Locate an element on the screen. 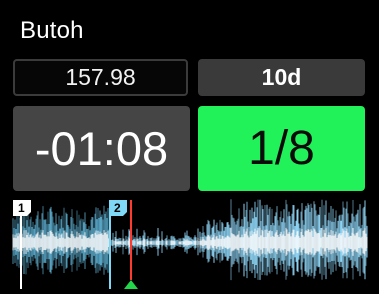 The image size is (379, 294). track-title: Butoh is located at coordinates (52, 30).